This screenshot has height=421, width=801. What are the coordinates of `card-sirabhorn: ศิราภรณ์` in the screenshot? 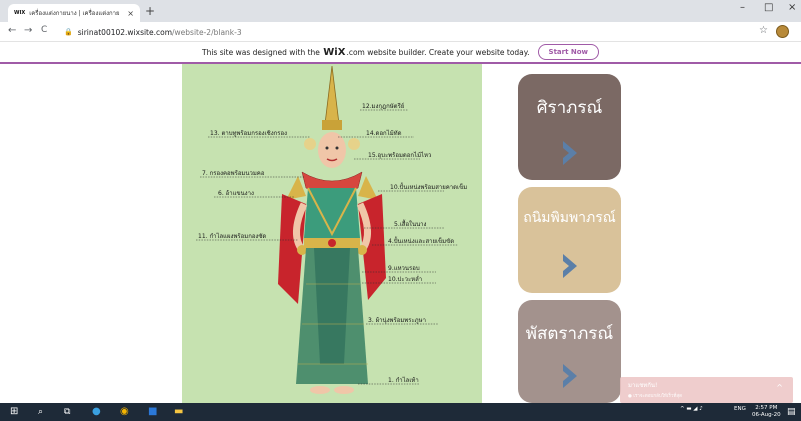 It's located at (569, 127).